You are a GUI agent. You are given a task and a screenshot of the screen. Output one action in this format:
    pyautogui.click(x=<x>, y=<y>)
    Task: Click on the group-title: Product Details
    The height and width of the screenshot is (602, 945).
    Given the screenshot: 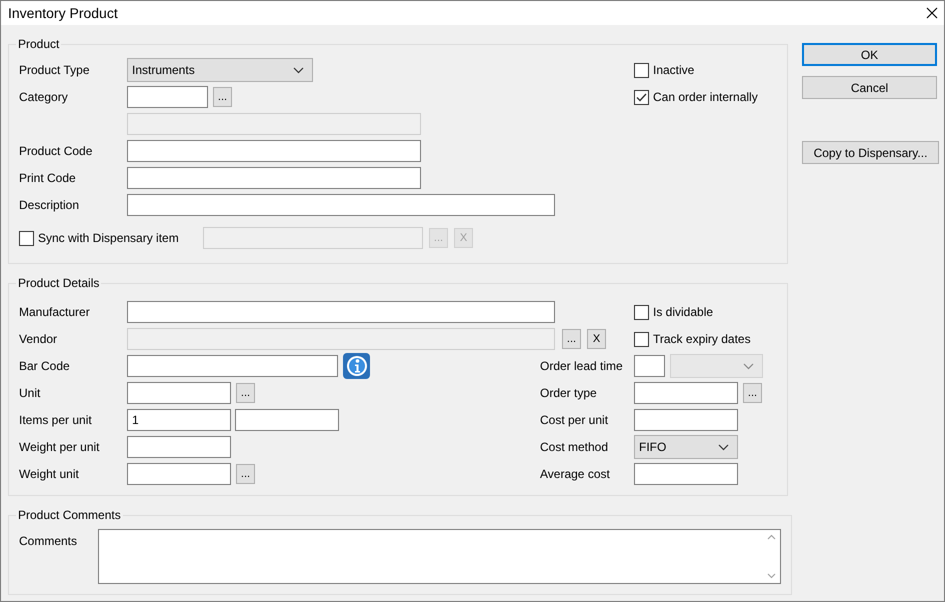 What is the action you would take?
    pyautogui.click(x=58, y=283)
    